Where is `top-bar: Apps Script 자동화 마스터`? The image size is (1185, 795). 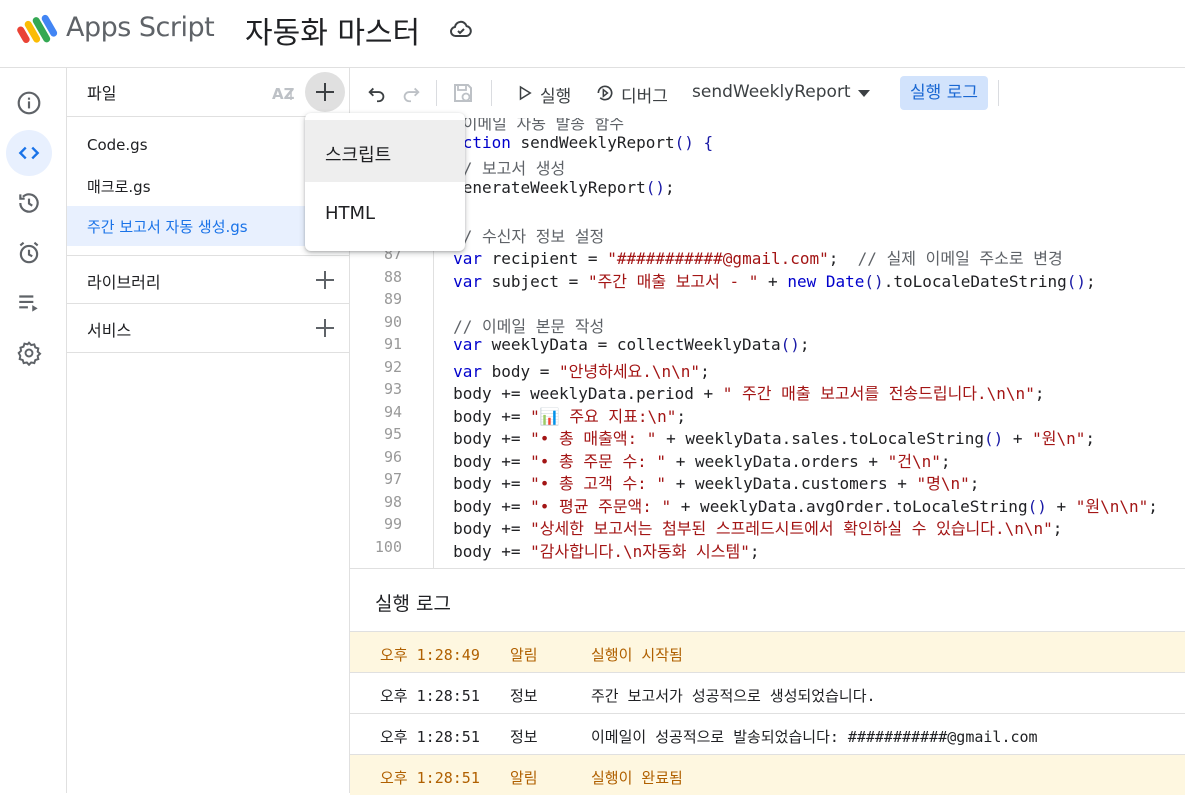 top-bar: Apps Script 자동화 마스터 is located at coordinates (592, 34).